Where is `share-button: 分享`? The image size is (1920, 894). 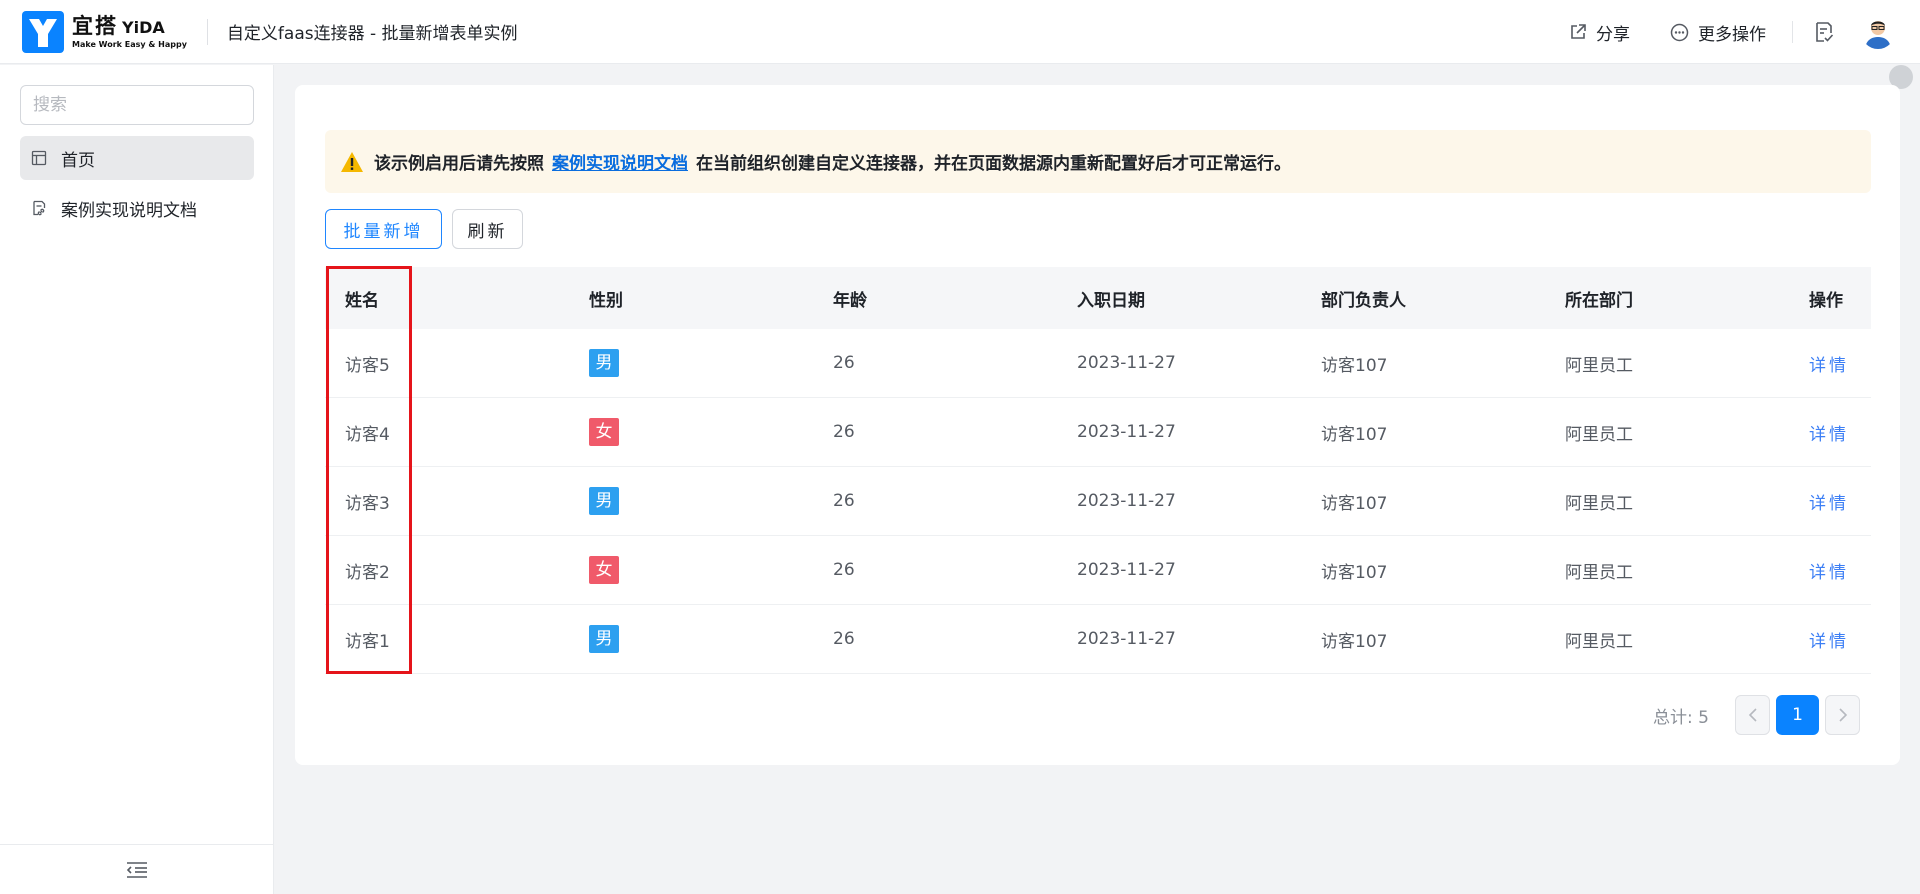
share-button: 分享 is located at coordinates (1599, 32).